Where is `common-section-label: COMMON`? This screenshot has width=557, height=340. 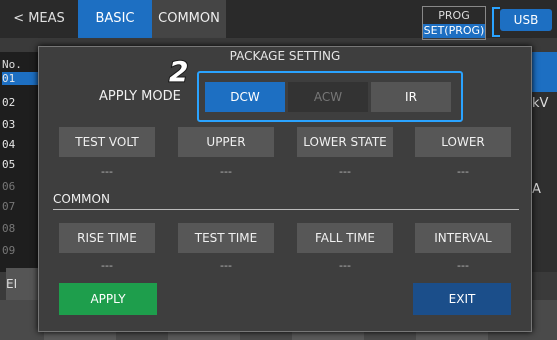 common-section-label: COMMON is located at coordinates (81, 199).